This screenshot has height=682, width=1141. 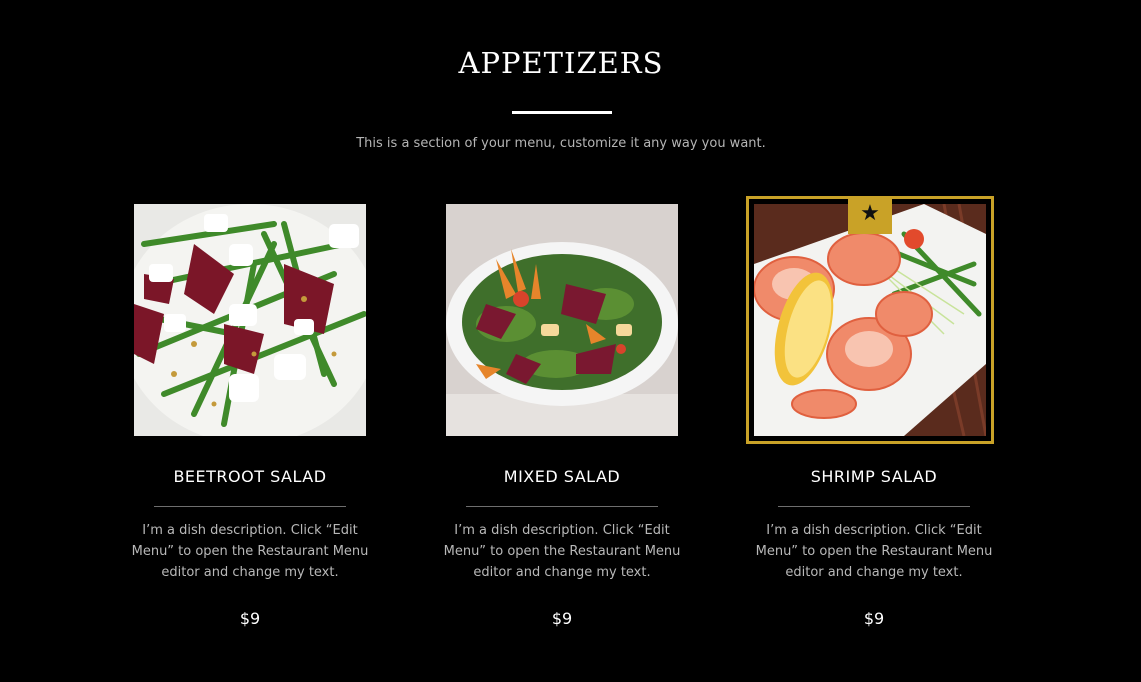 What do you see at coordinates (561, 63) in the screenshot?
I see `section-title: APPETIZERS` at bounding box center [561, 63].